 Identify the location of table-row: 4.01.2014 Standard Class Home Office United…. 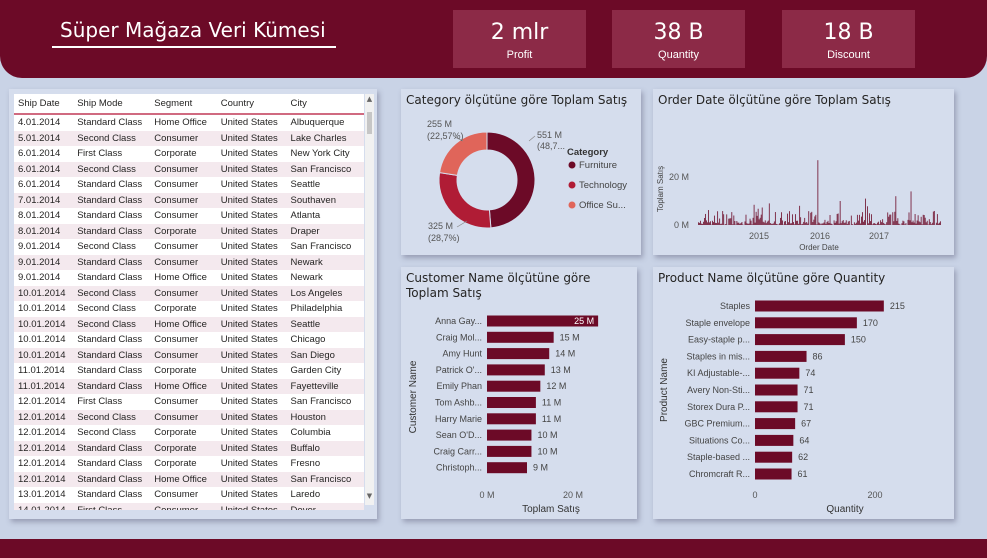
(189, 122).